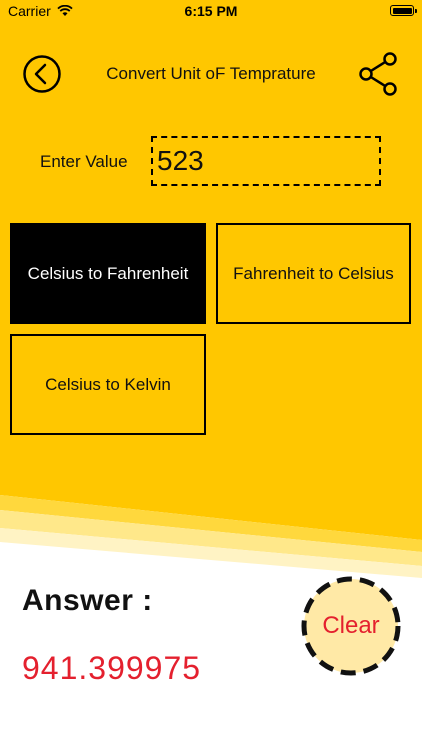 This screenshot has height=750, width=422. Describe the element at coordinates (211, 73) in the screenshot. I see `page-title: Convert Unit oF Temprature` at that location.